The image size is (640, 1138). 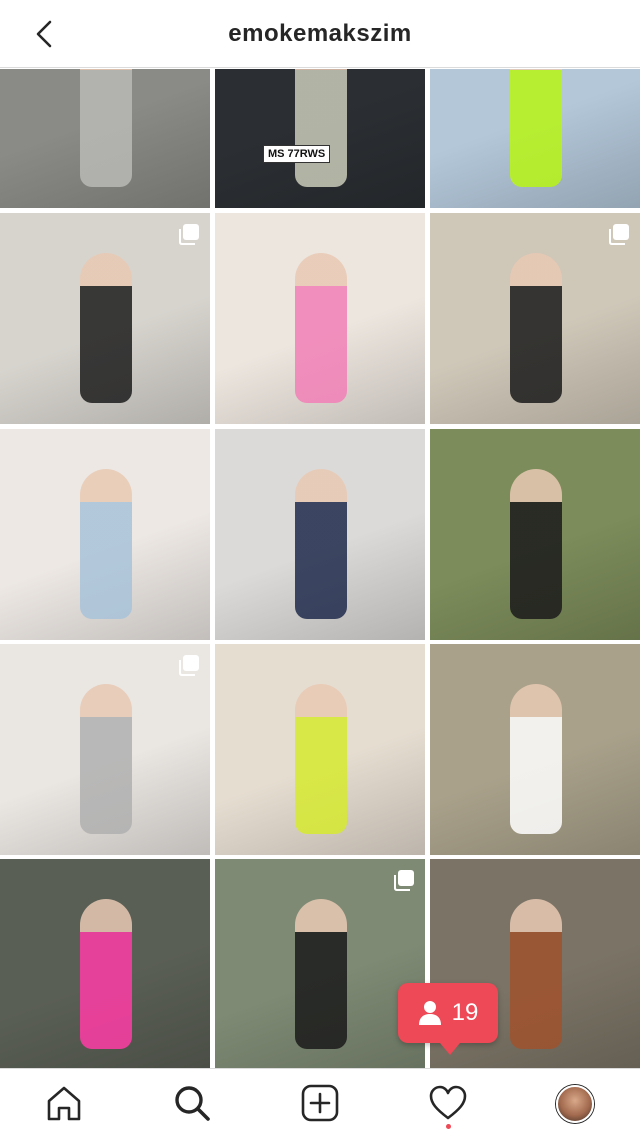 I want to click on top-bar: emokemakszim, so click(x=320, y=34).